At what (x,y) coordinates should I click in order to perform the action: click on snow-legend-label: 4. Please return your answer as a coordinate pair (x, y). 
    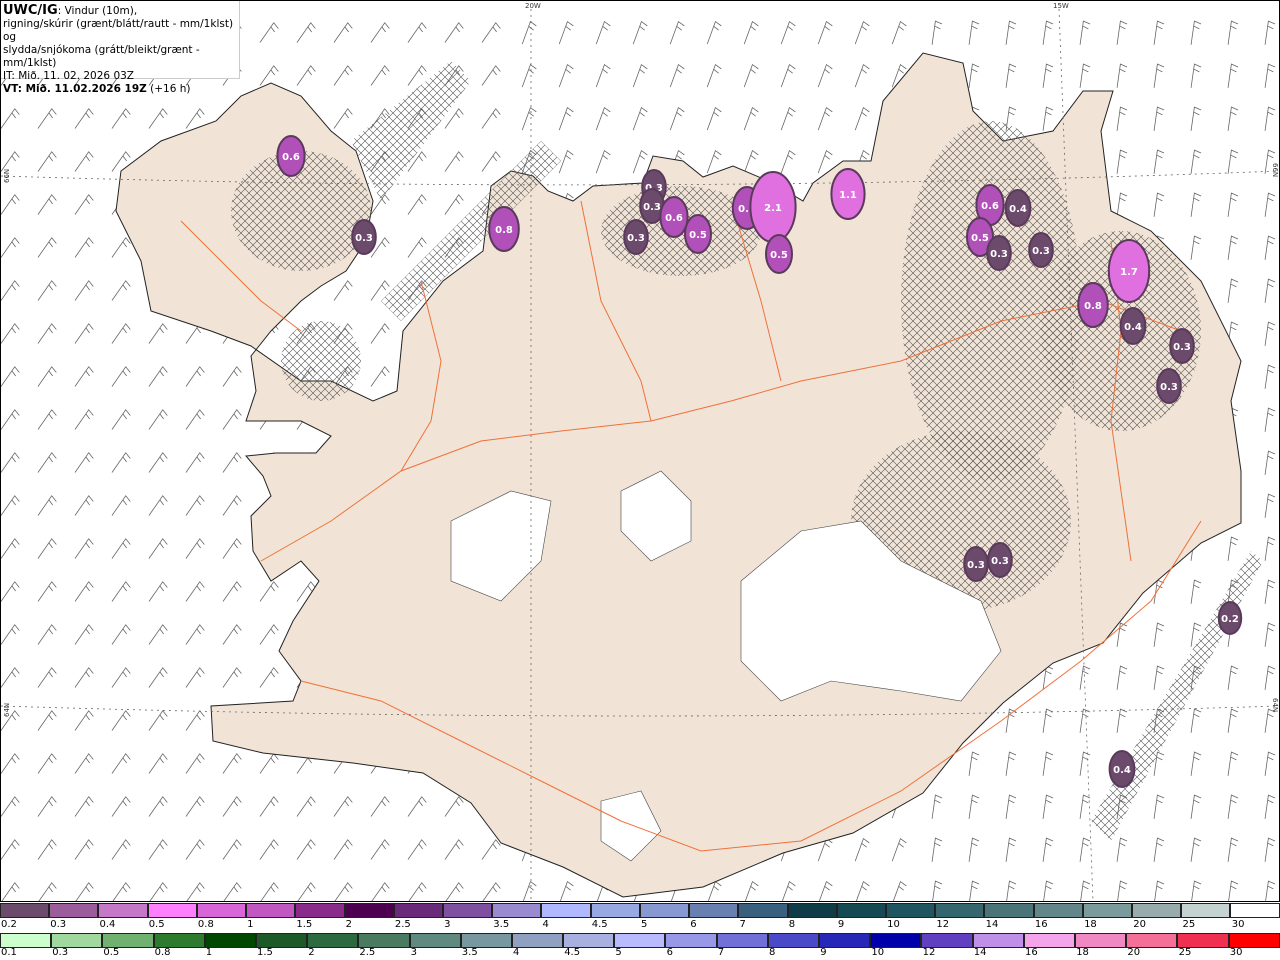
    Looking at the image, I should click on (545, 924).